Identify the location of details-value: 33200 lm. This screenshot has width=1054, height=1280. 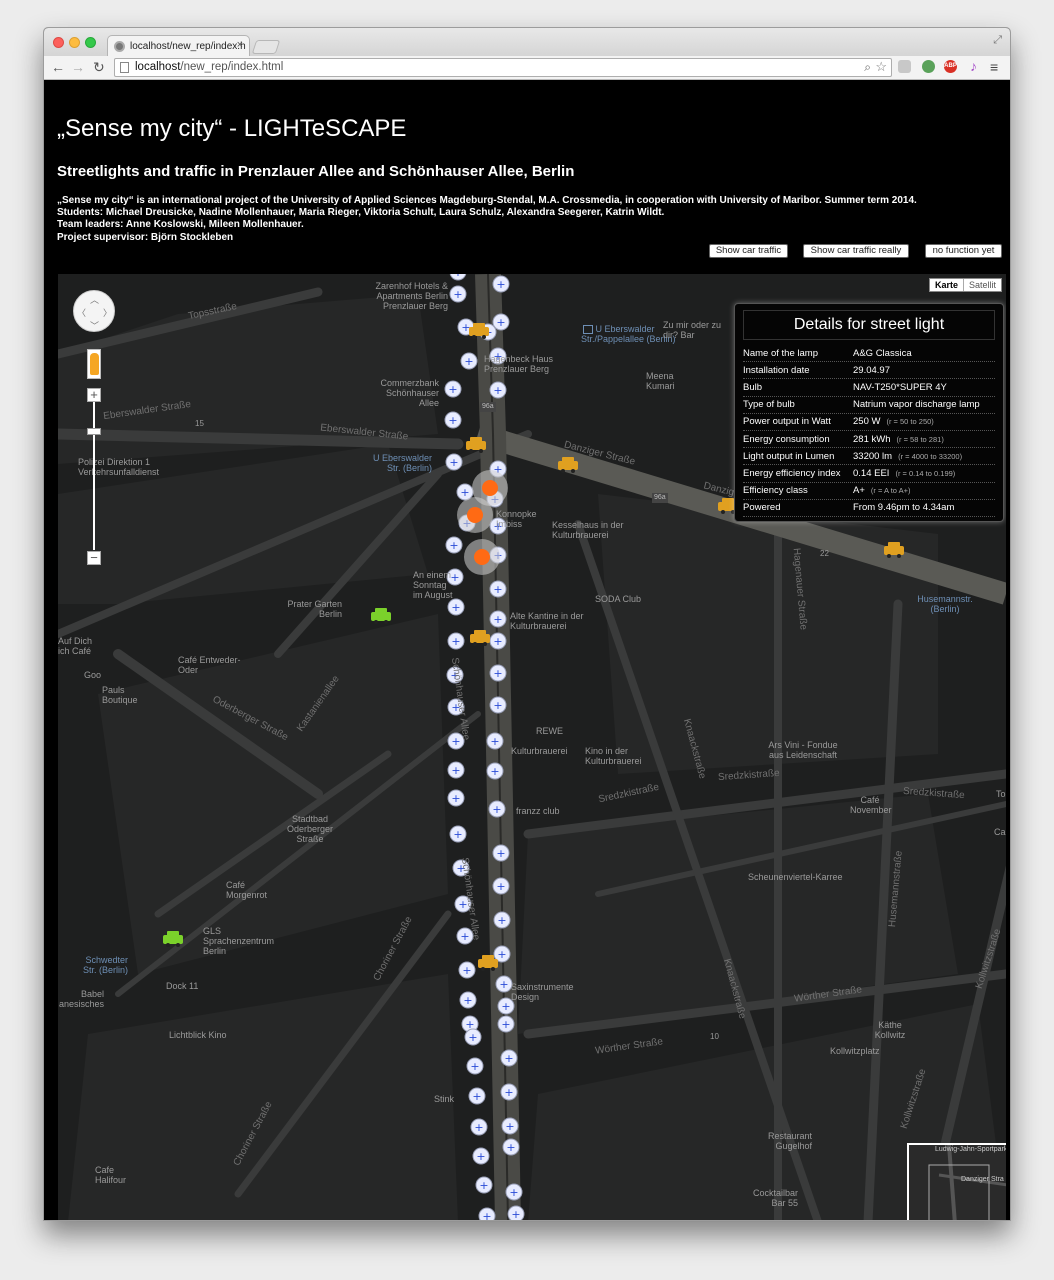
(873, 456).